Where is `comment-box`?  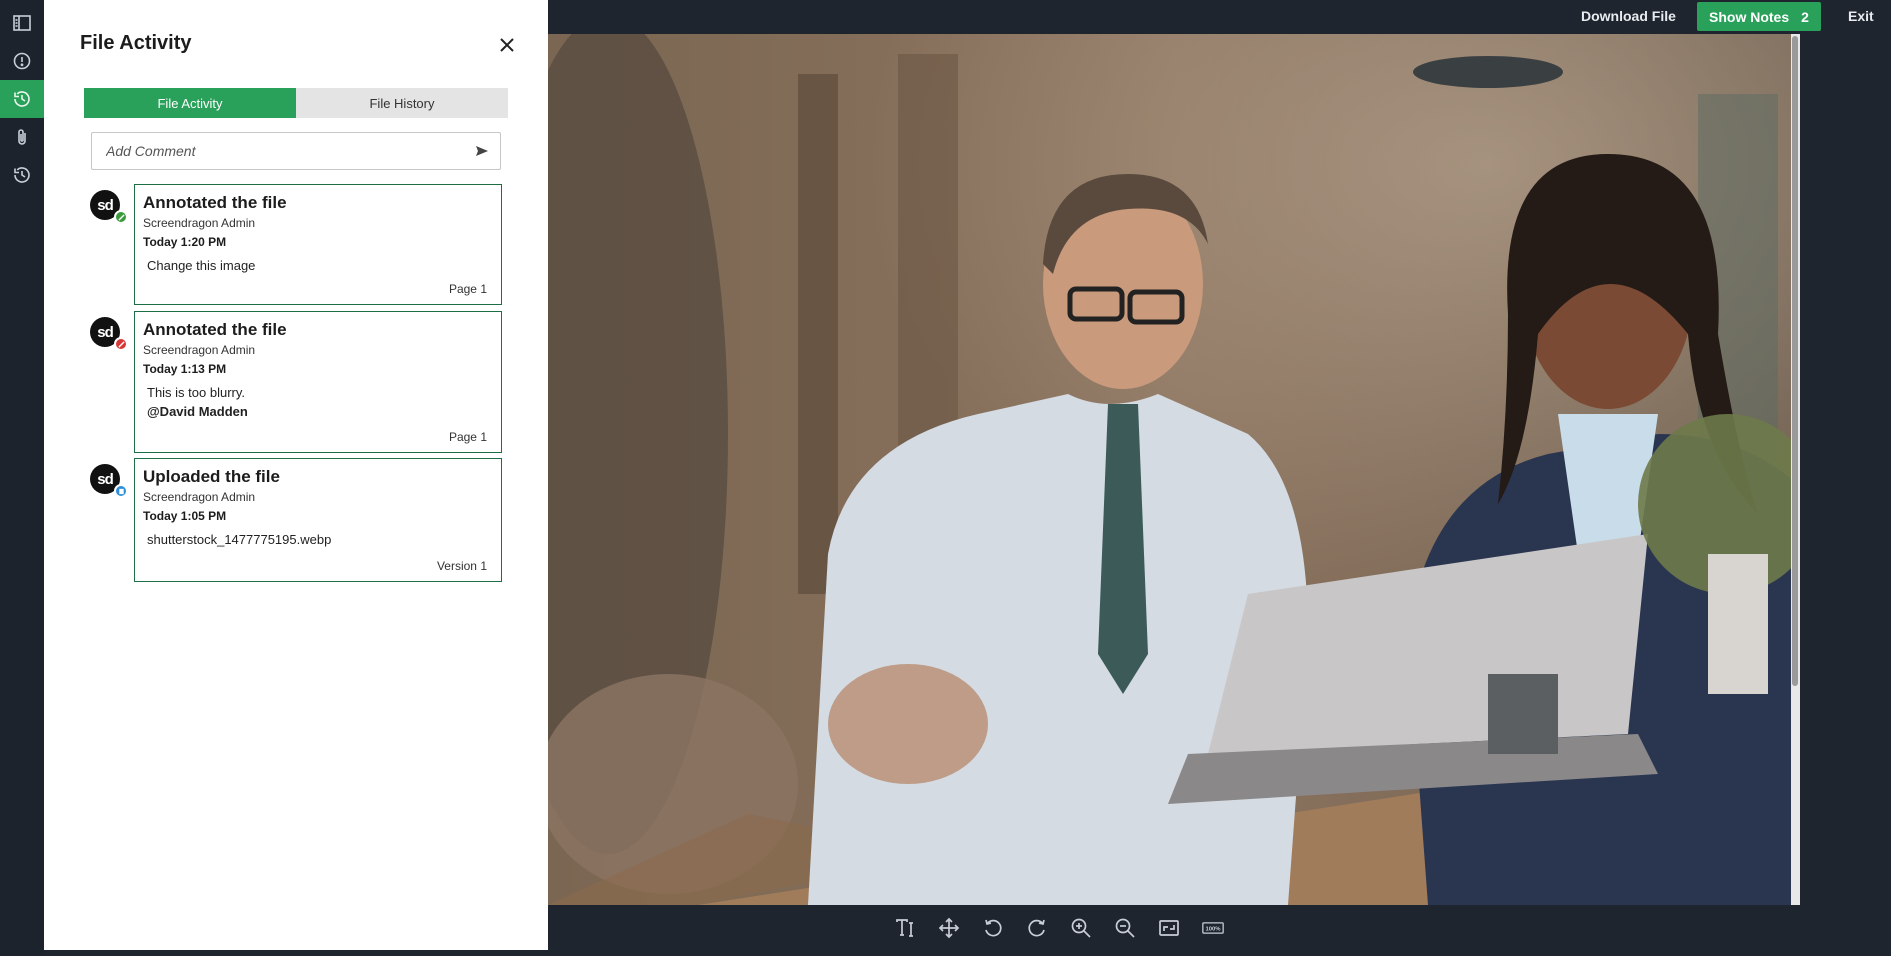 comment-box is located at coordinates (296, 151).